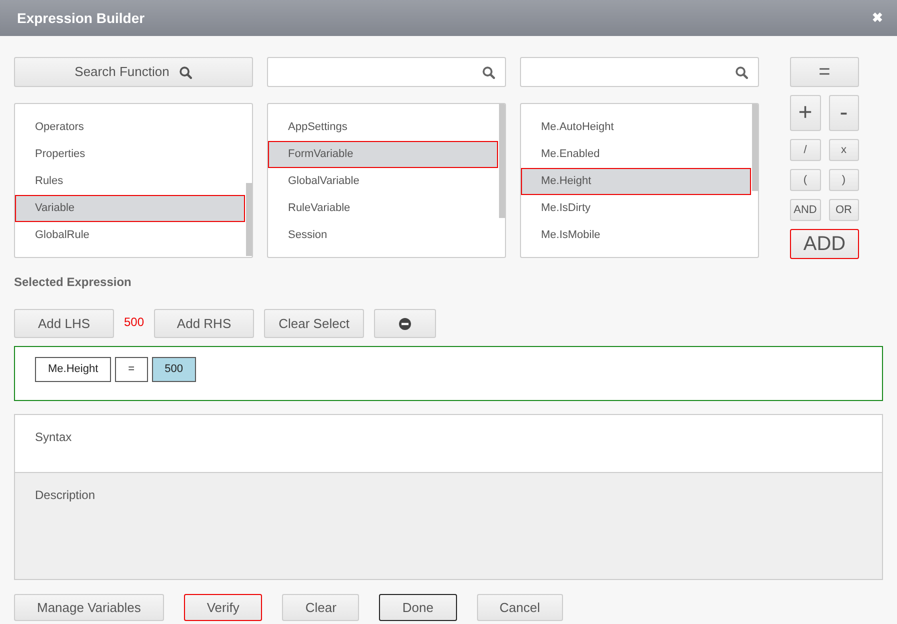 Image resolution: width=897 pixels, height=624 pixels. What do you see at coordinates (636, 208) in the screenshot?
I see `list-item: Me.IsDirty` at bounding box center [636, 208].